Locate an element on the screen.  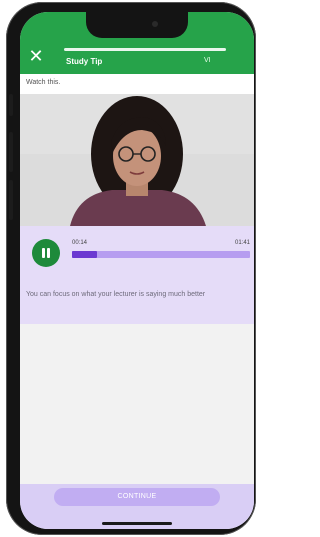
prompt-row: Watch this. is located at coordinates (137, 84).